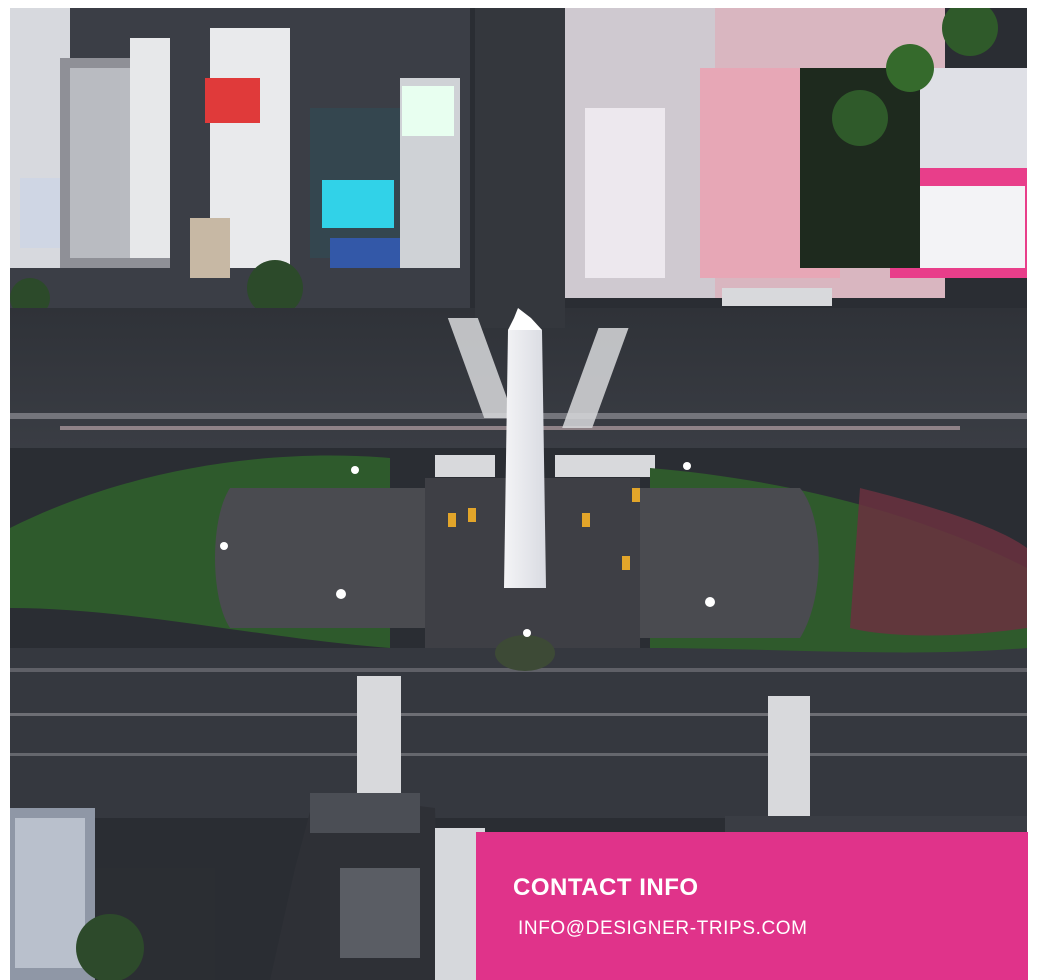 Image resolution: width=1042 pixels, height=980 pixels. What do you see at coordinates (752, 906) in the screenshot?
I see `contact-info-card: CONTACT INFO INFO@DESIGNER-TRIPS.COM` at bounding box center [752, 906].